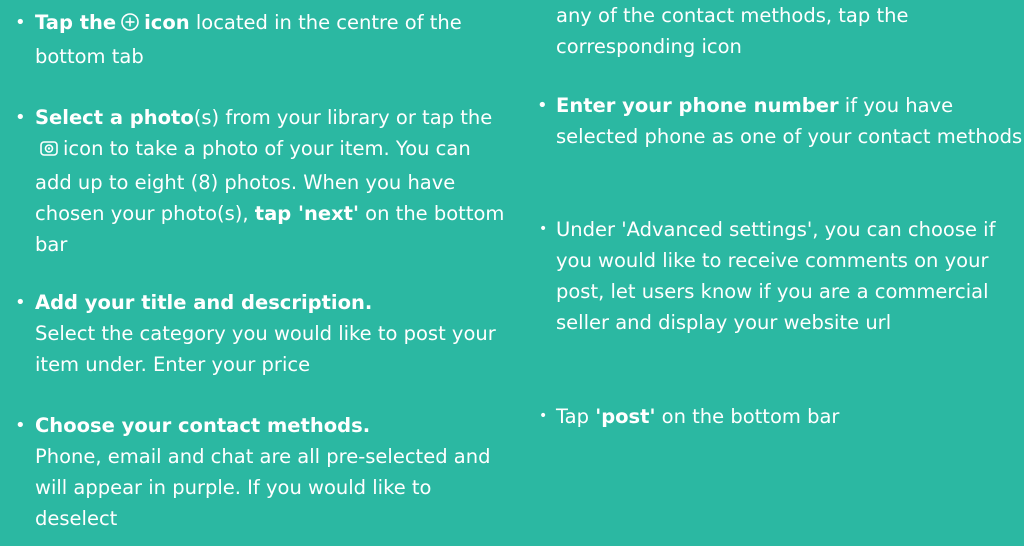  What do you see at coordinates (203, 425) in the screenshot?
I see `step-4-lead: Choose your contact methods.` at bounding box center [203, 425].